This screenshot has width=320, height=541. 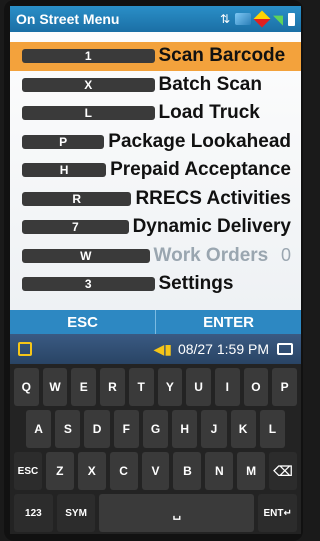 What do you see at coordinates (177, 513) in the screenshot?
I see `space-key: ␣` at bounding box center [177, 513].